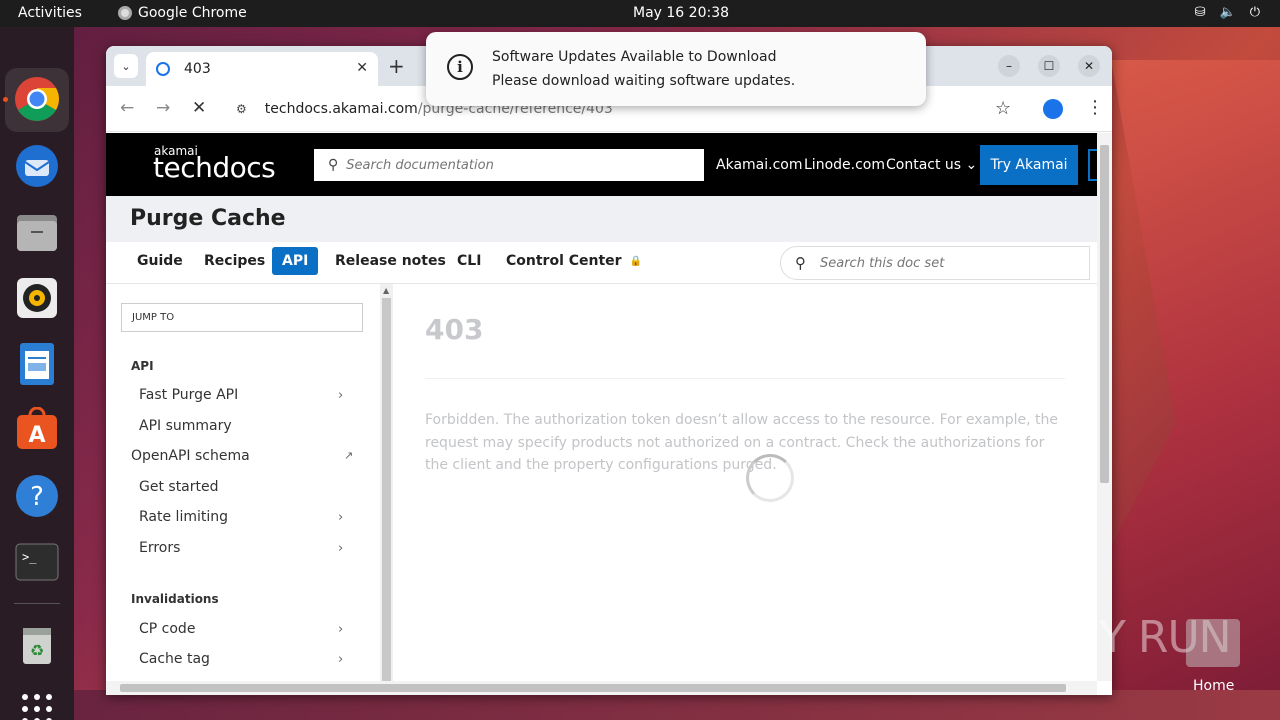 This screenshot has height=720, width=1280. What do you see at coordinates (745, 378) in the screenshot?
I see `divider` at bounding box center [745, 378].